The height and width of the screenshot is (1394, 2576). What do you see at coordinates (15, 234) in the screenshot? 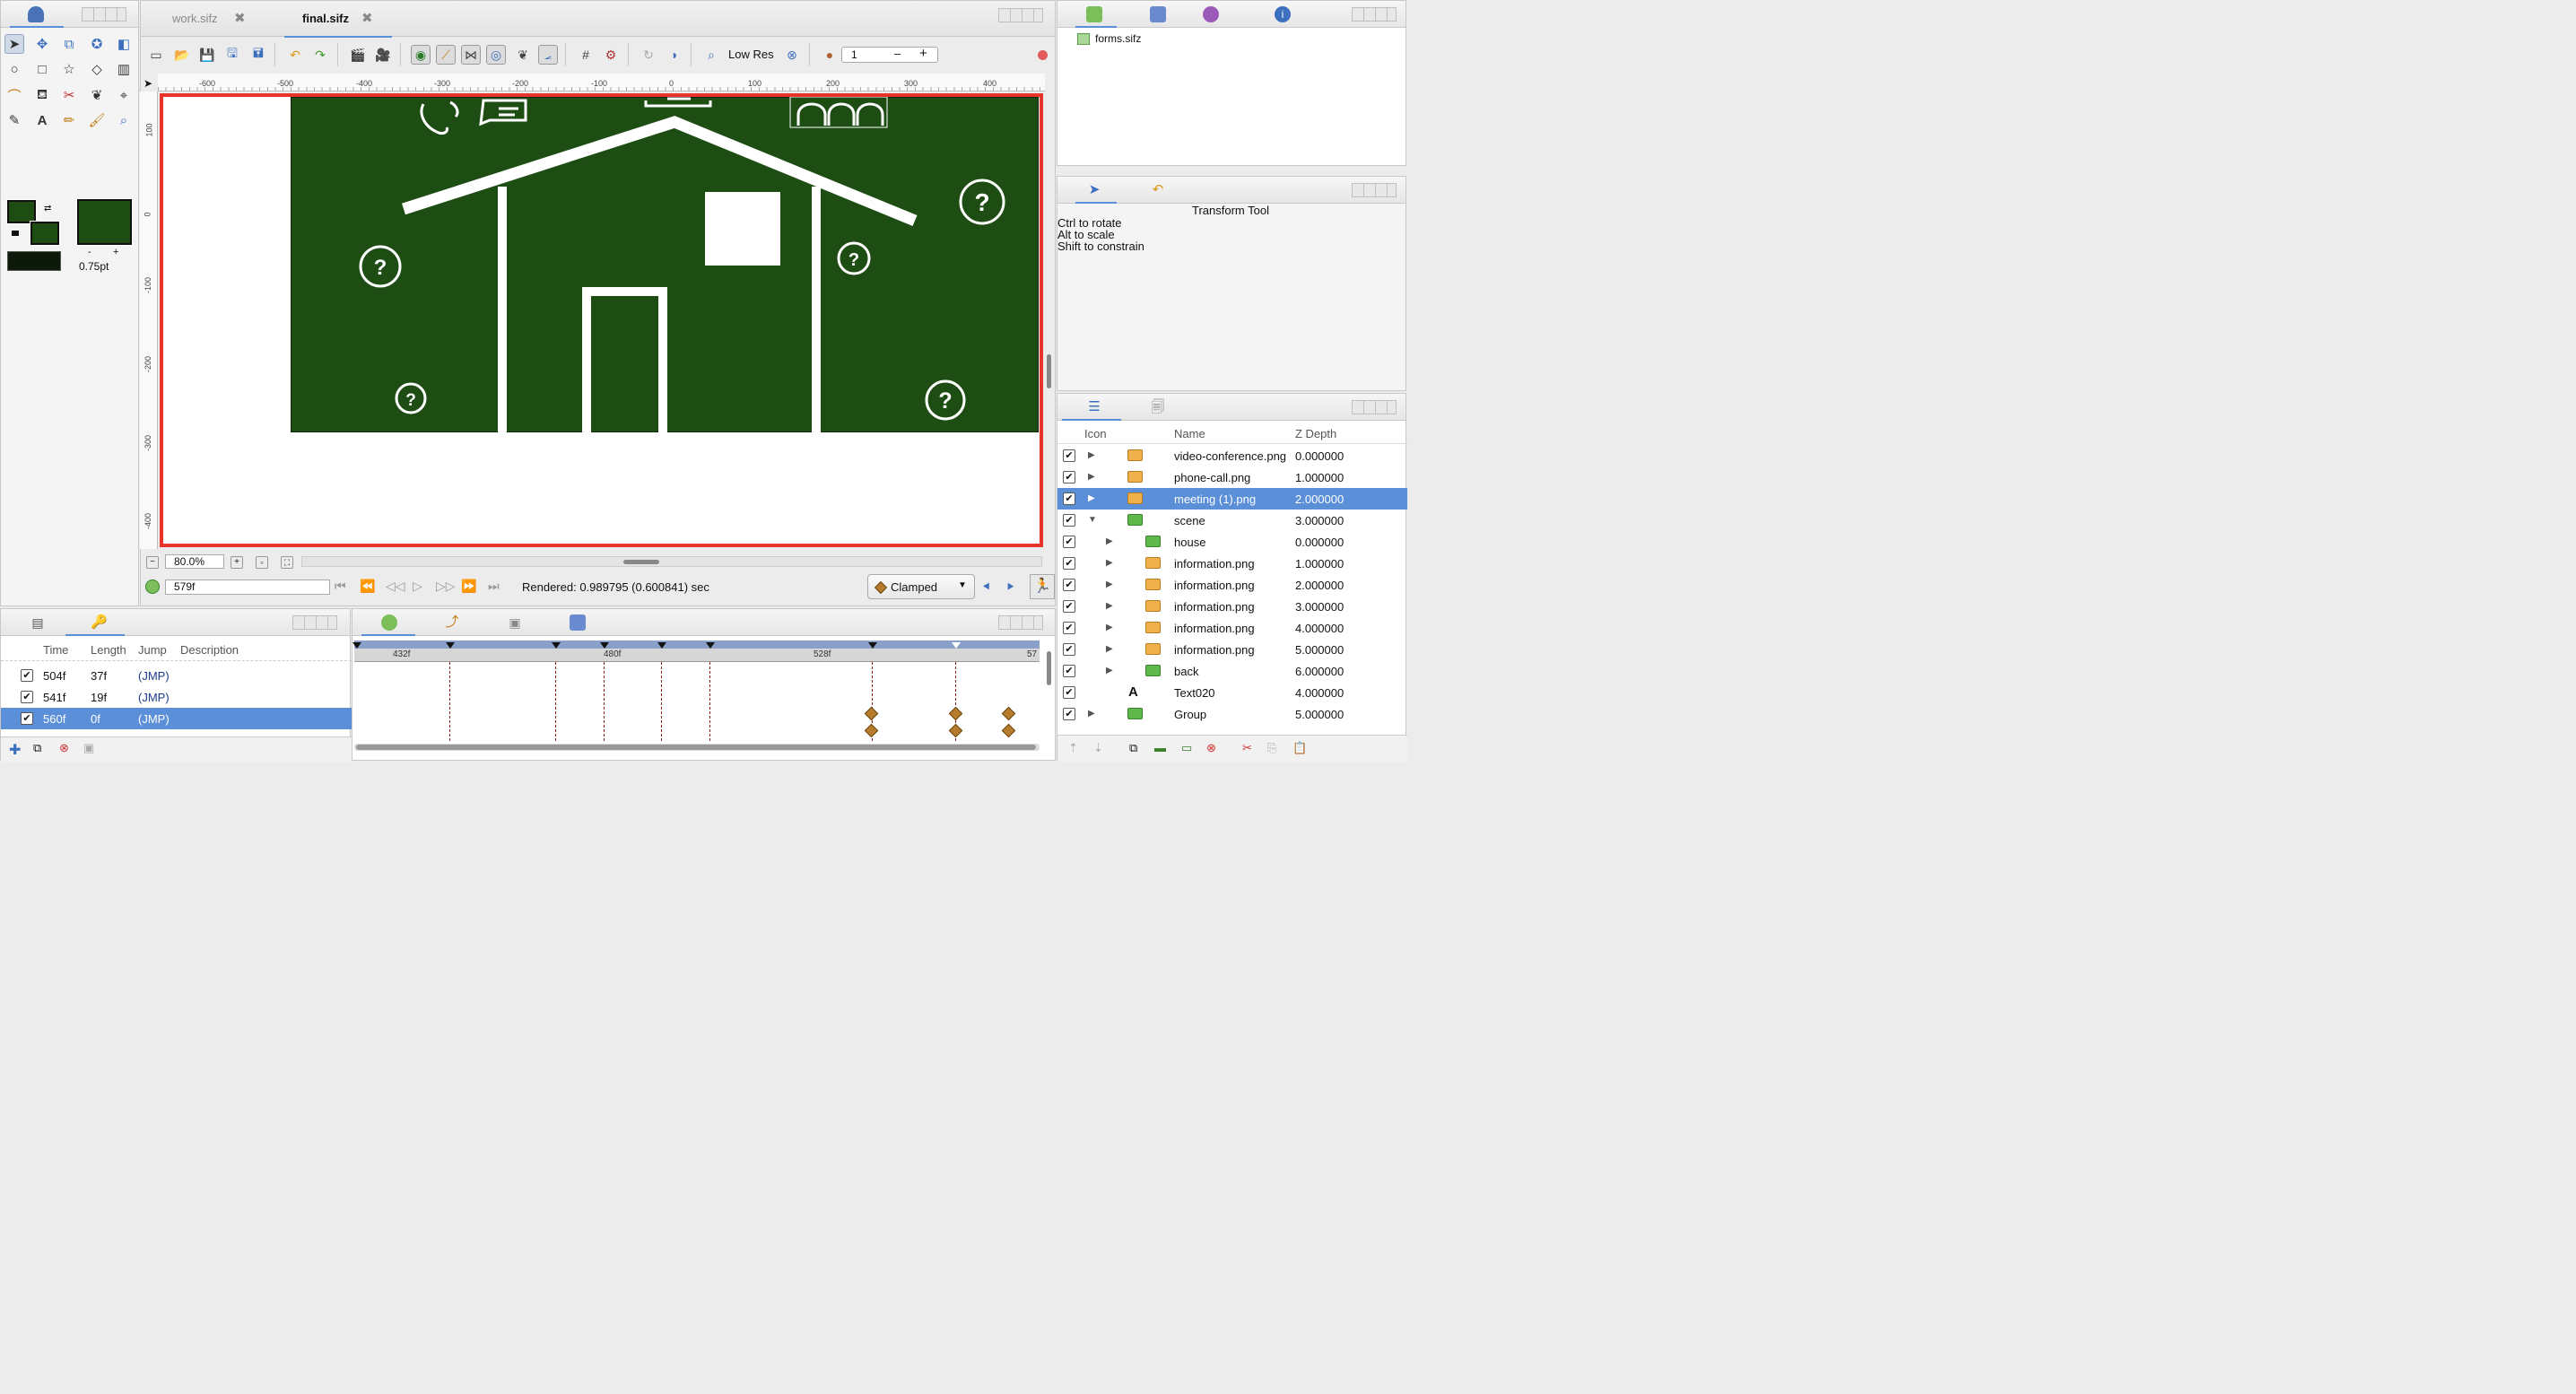
I see `reset-colors-icon` at bounding box center [15, 234].